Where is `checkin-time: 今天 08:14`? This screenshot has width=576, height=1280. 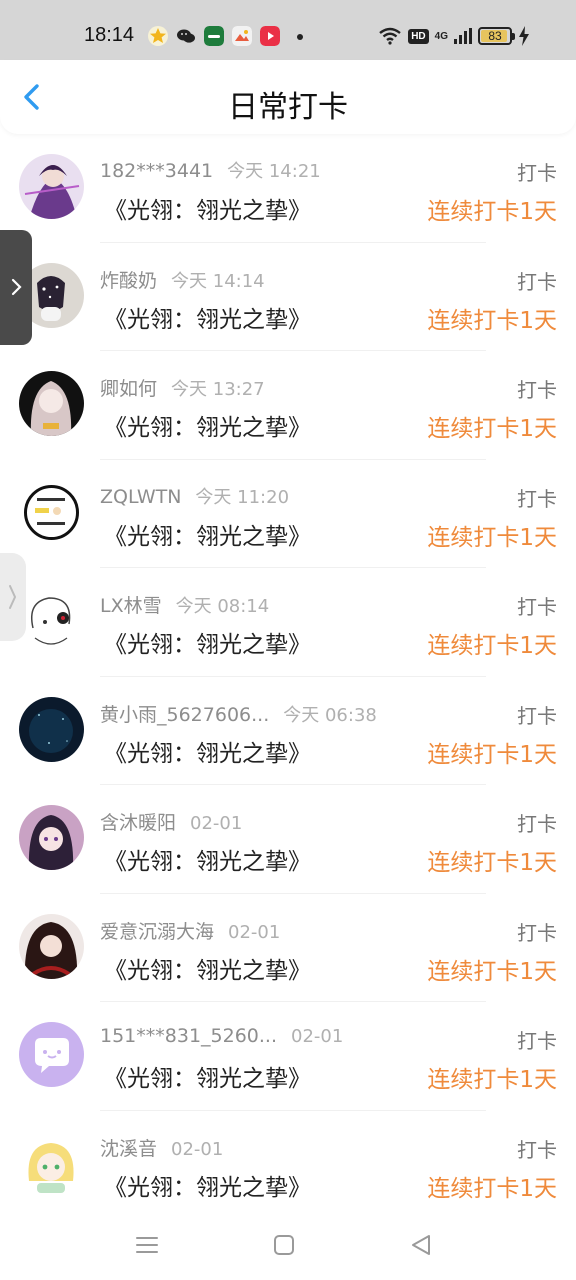 checkin-time: 今天 08:14 is located at coordinates (222, 606).